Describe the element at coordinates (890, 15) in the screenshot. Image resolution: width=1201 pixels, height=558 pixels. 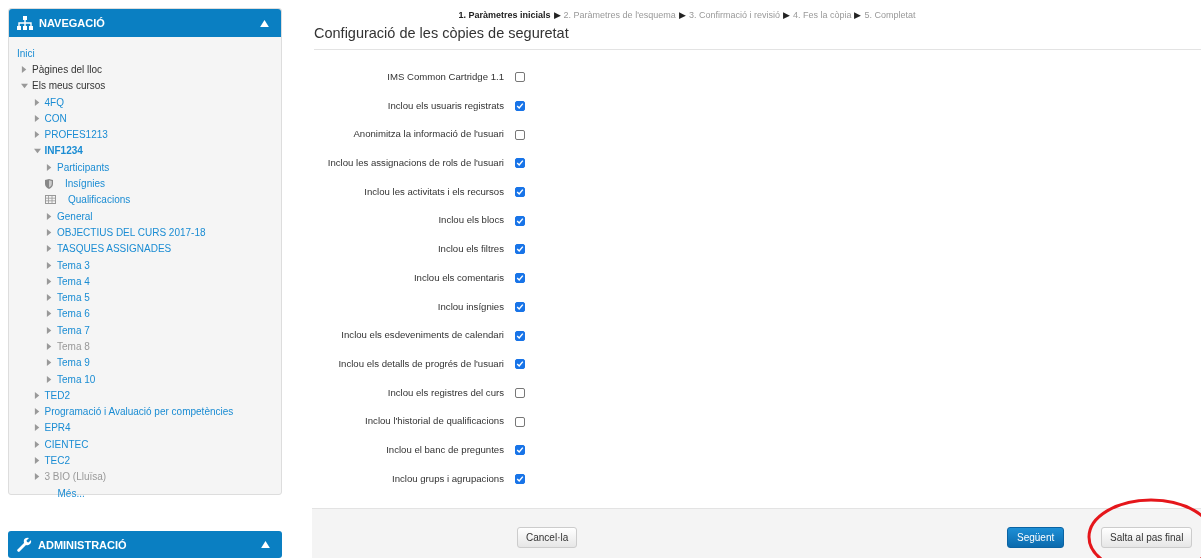
I see `progress-step: 5. Completat` at that location.